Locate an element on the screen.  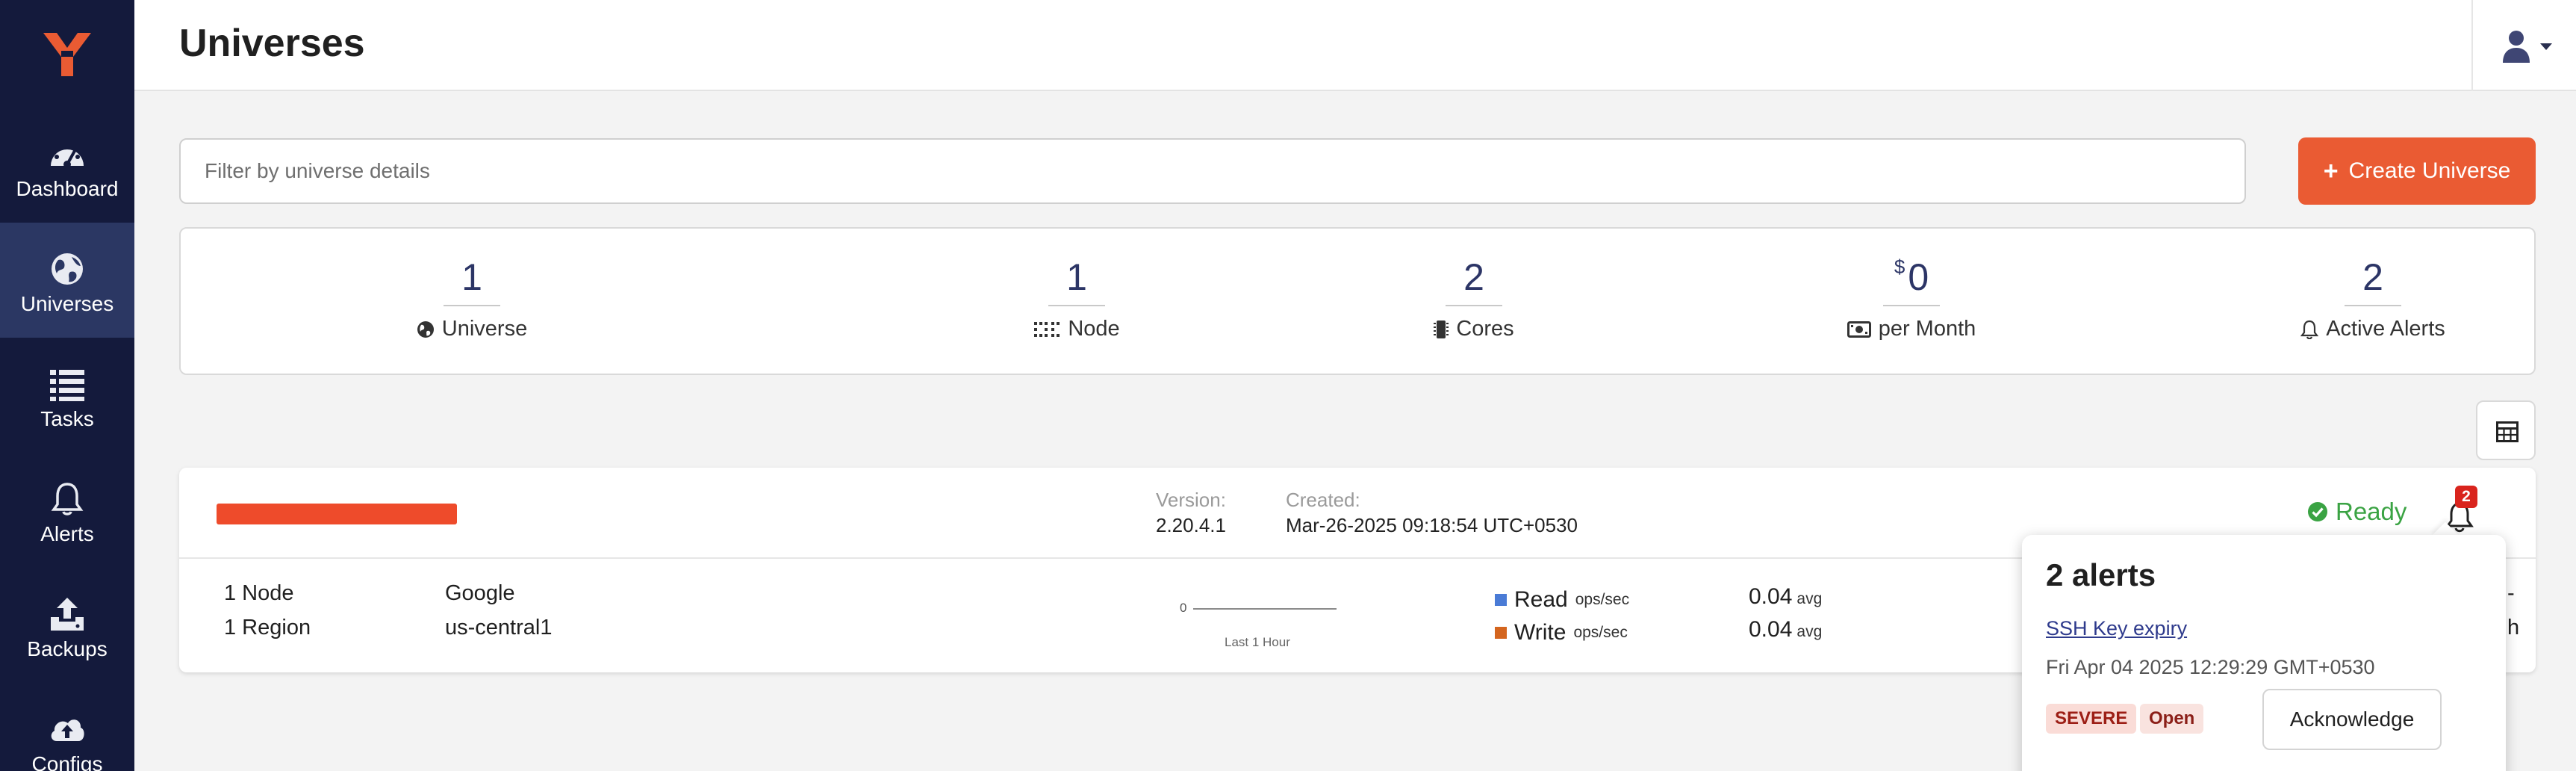
stat-value-row: $0 is located at coordinates (1911, 279).